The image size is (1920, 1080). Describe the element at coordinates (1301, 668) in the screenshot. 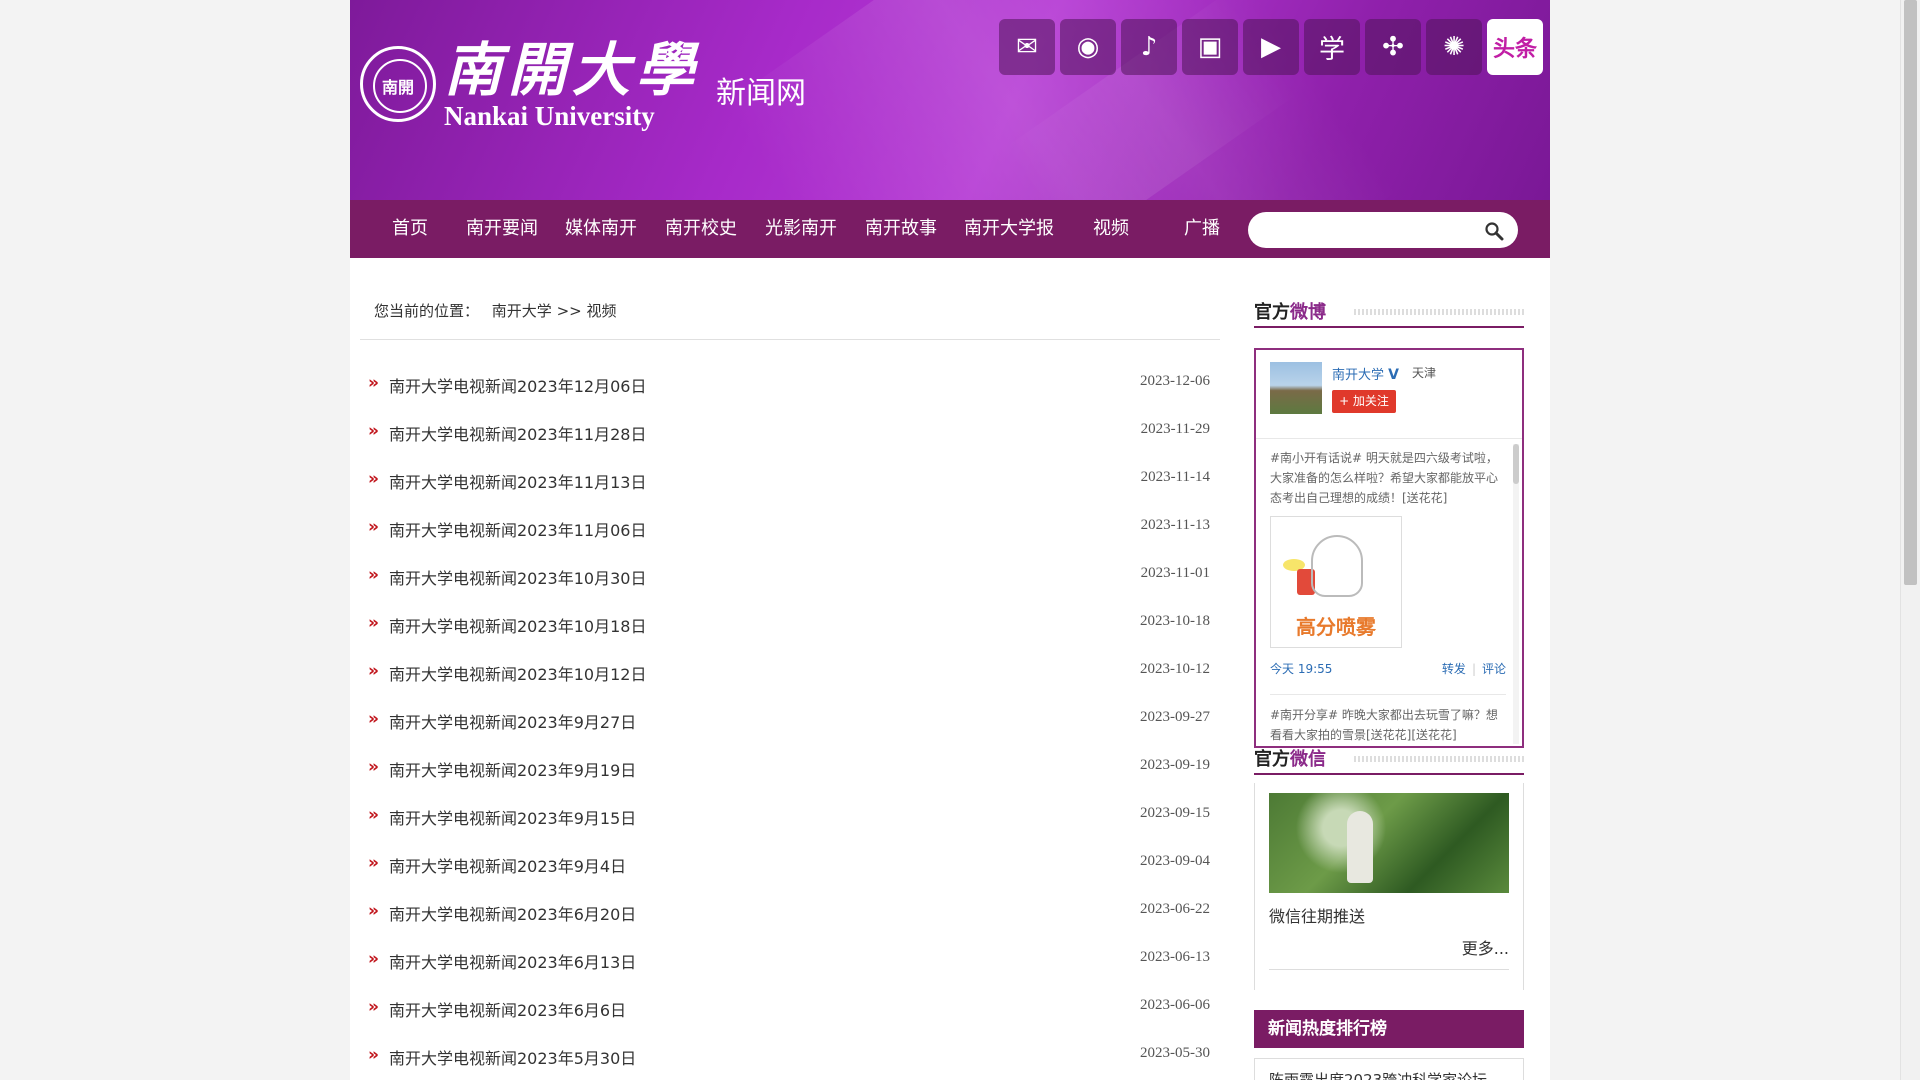

I see `weibo-post-time: 今天 19:55` at that location.